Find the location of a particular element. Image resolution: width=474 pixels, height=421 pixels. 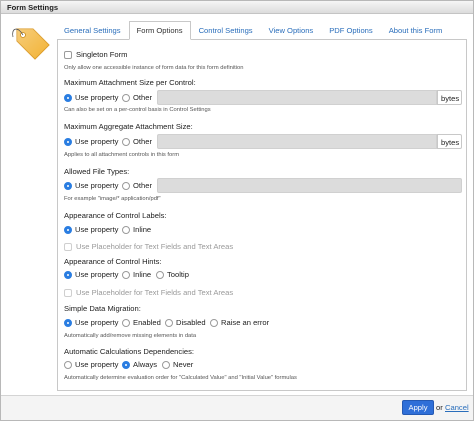

control-hints-use-property-radio is located at coordinates (68, 275).